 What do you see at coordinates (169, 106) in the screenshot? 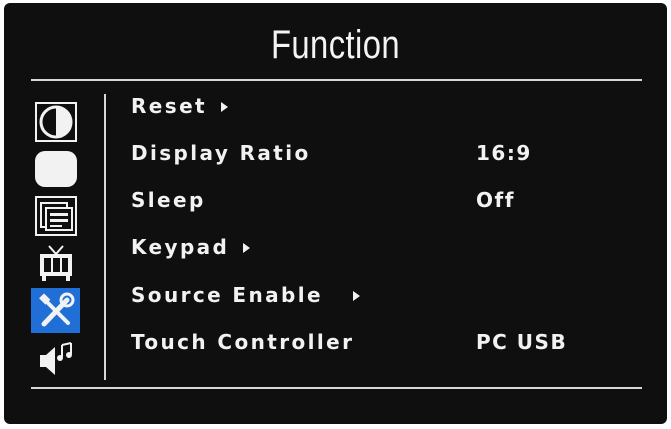
I see `menu-item-label: Reset` at bounding box center [169, 106].